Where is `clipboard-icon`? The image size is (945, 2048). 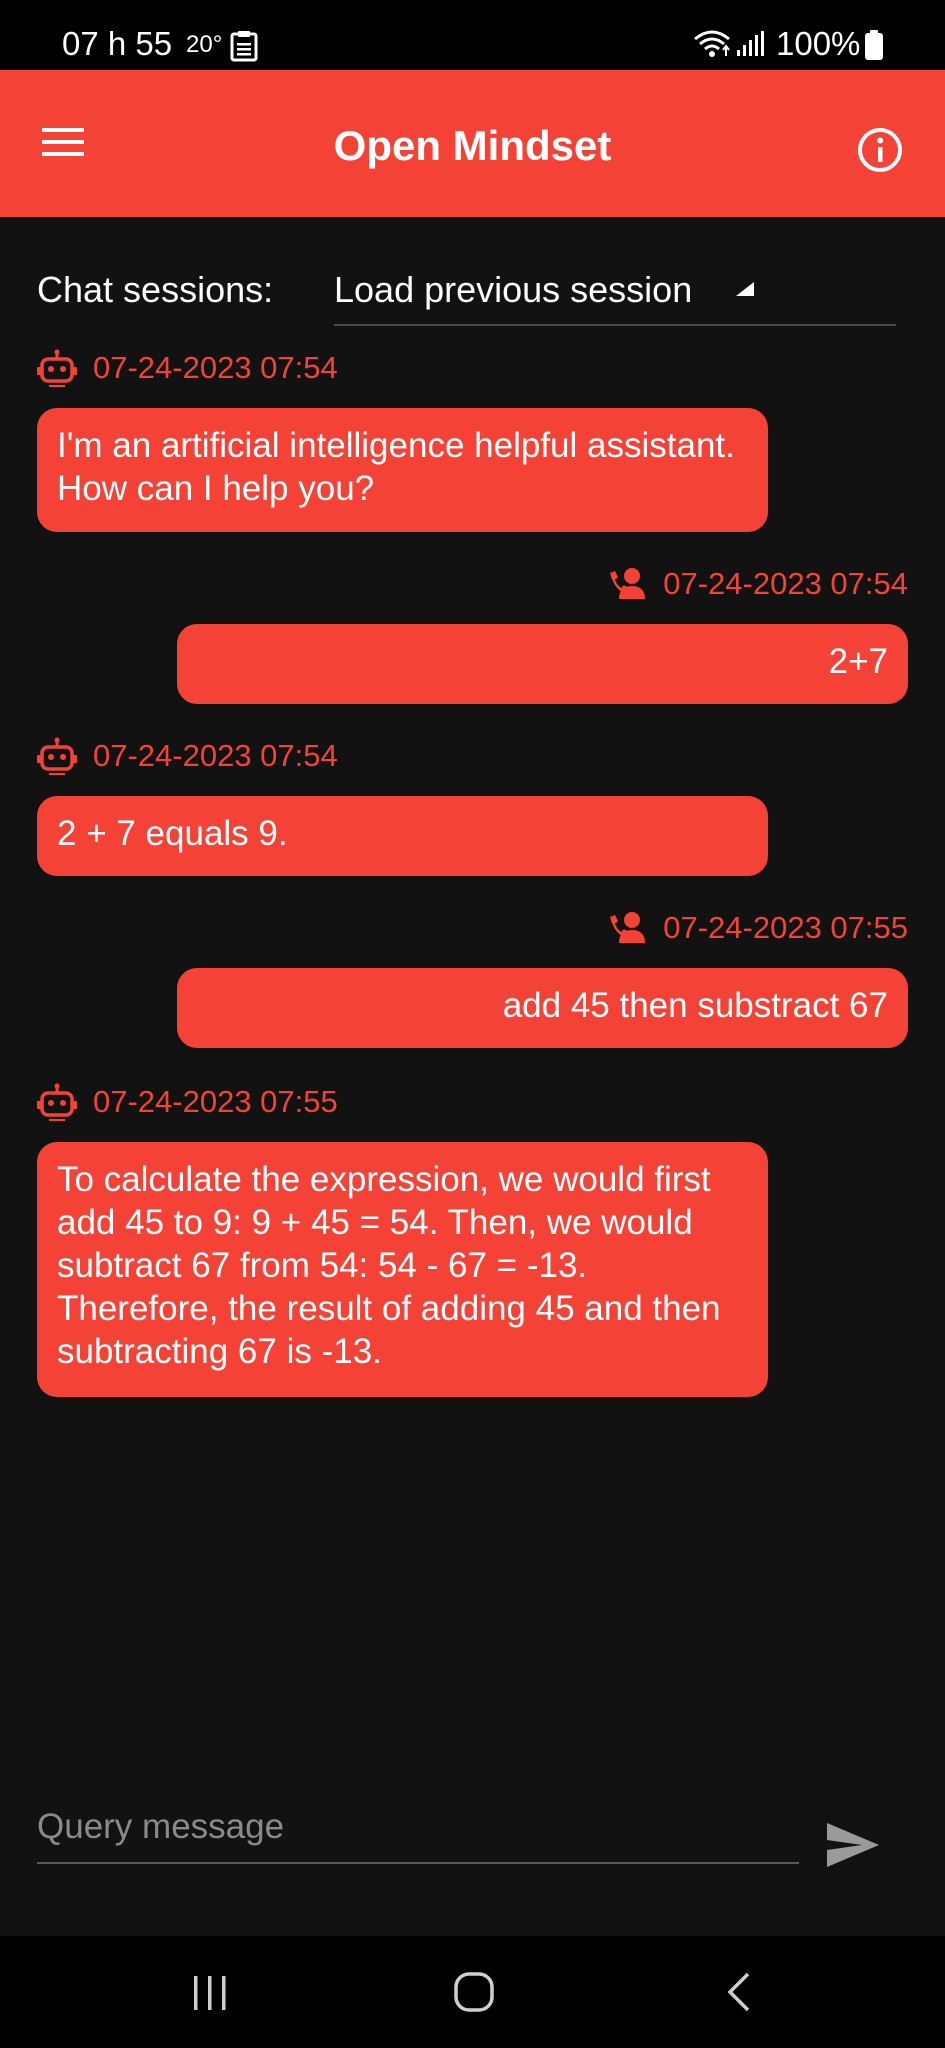
clipboard-icon is located at coordinates (244, 46).